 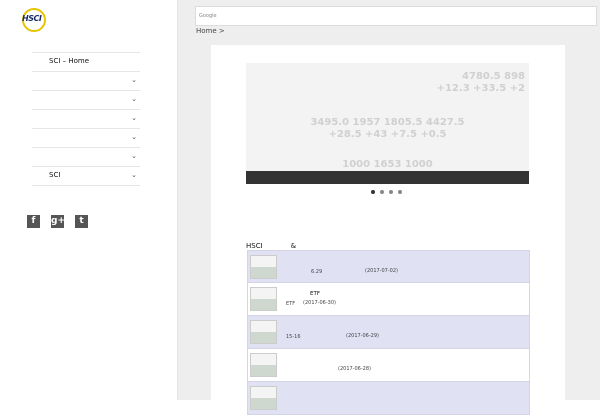 I want to click on breadcrumb: Home >, so click(x=210, y=31).